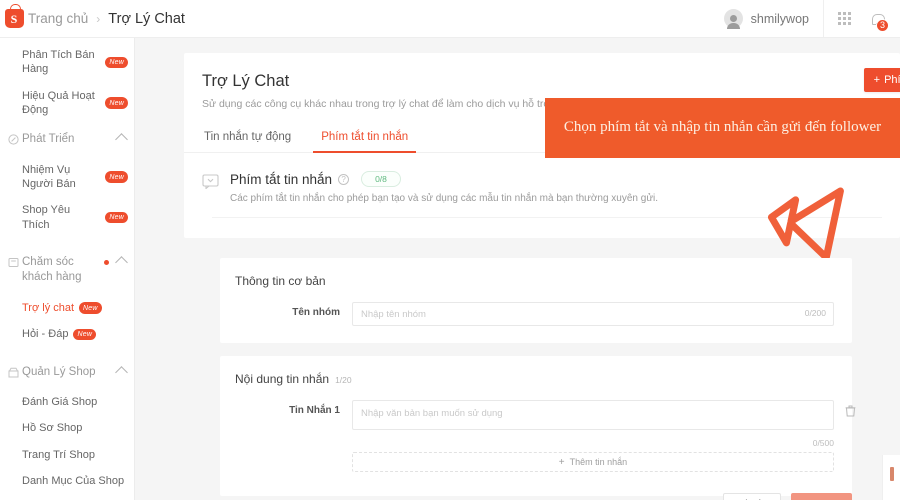  I want to click on sidebar-item: Trang Trí Shop, so click(67, 455).